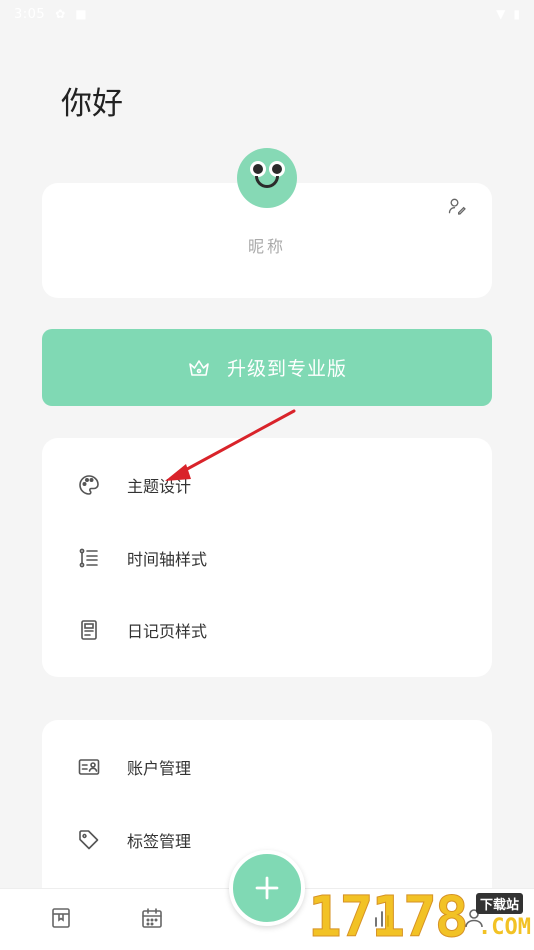 The width and height of the screenshot is (534, 950). I want to click on menu-item-label: 账户管理, so click(159, 768).